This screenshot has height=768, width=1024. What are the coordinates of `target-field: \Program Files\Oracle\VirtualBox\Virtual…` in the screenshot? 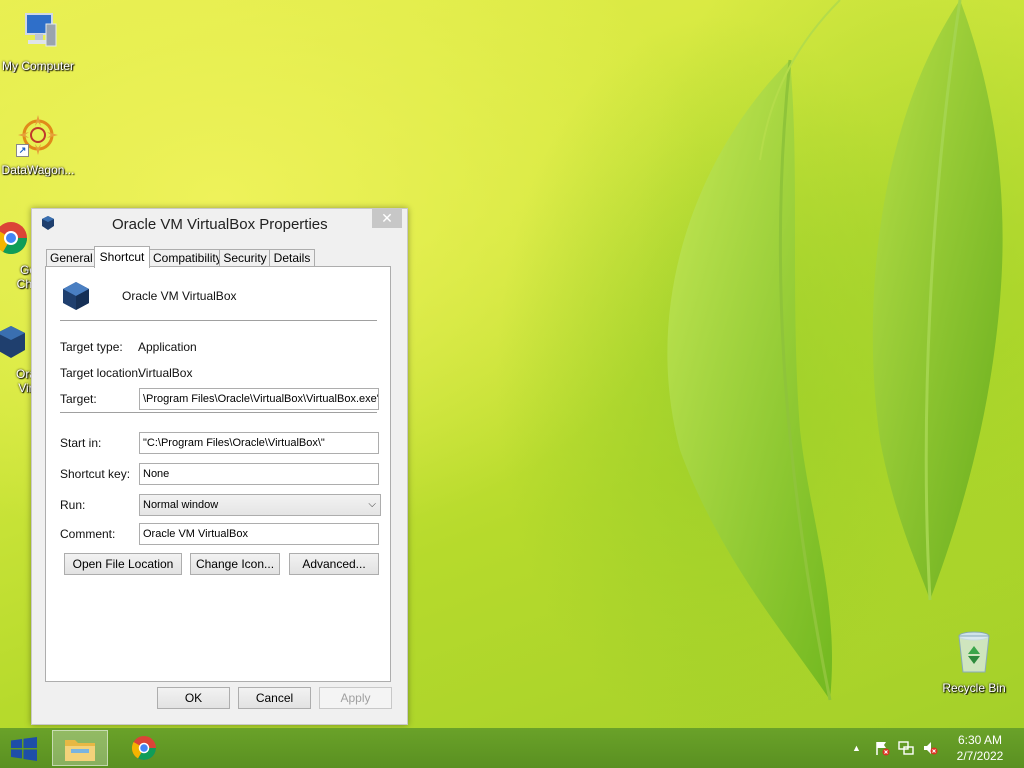 It's located at (259, 399).